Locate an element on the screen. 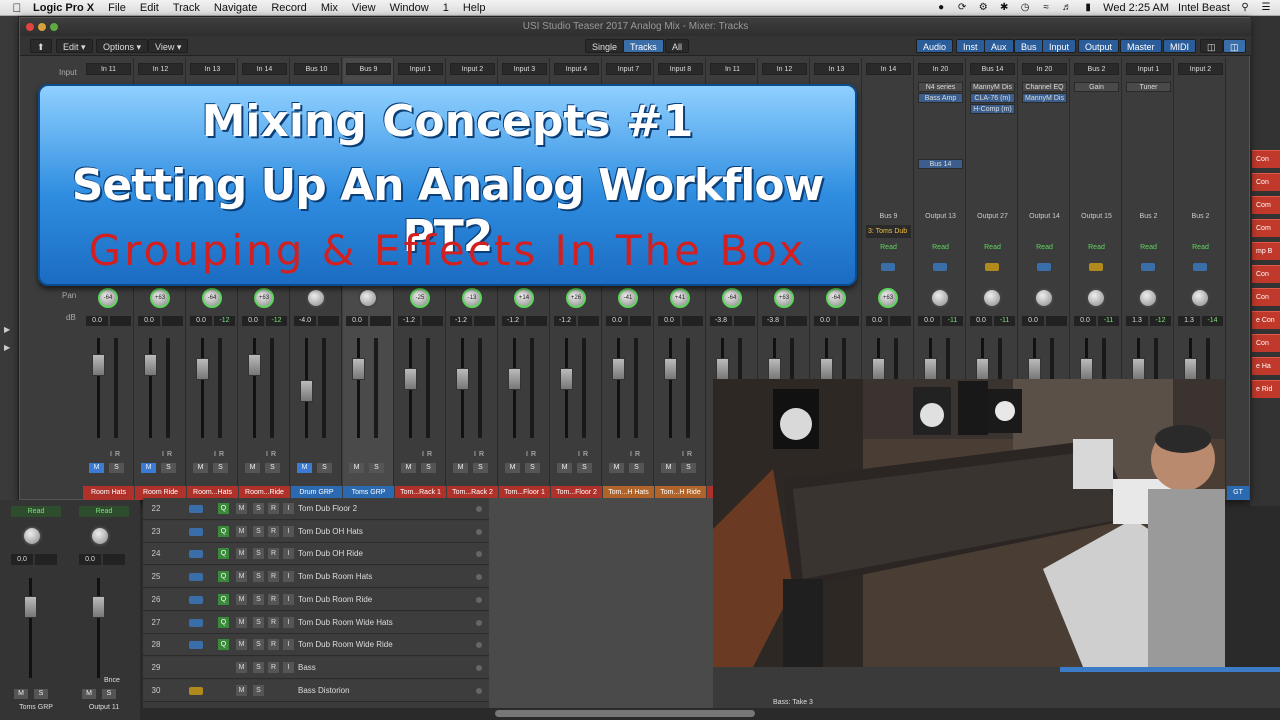  filter-midi-button: MIDI is located at coordinates (1179, 46).